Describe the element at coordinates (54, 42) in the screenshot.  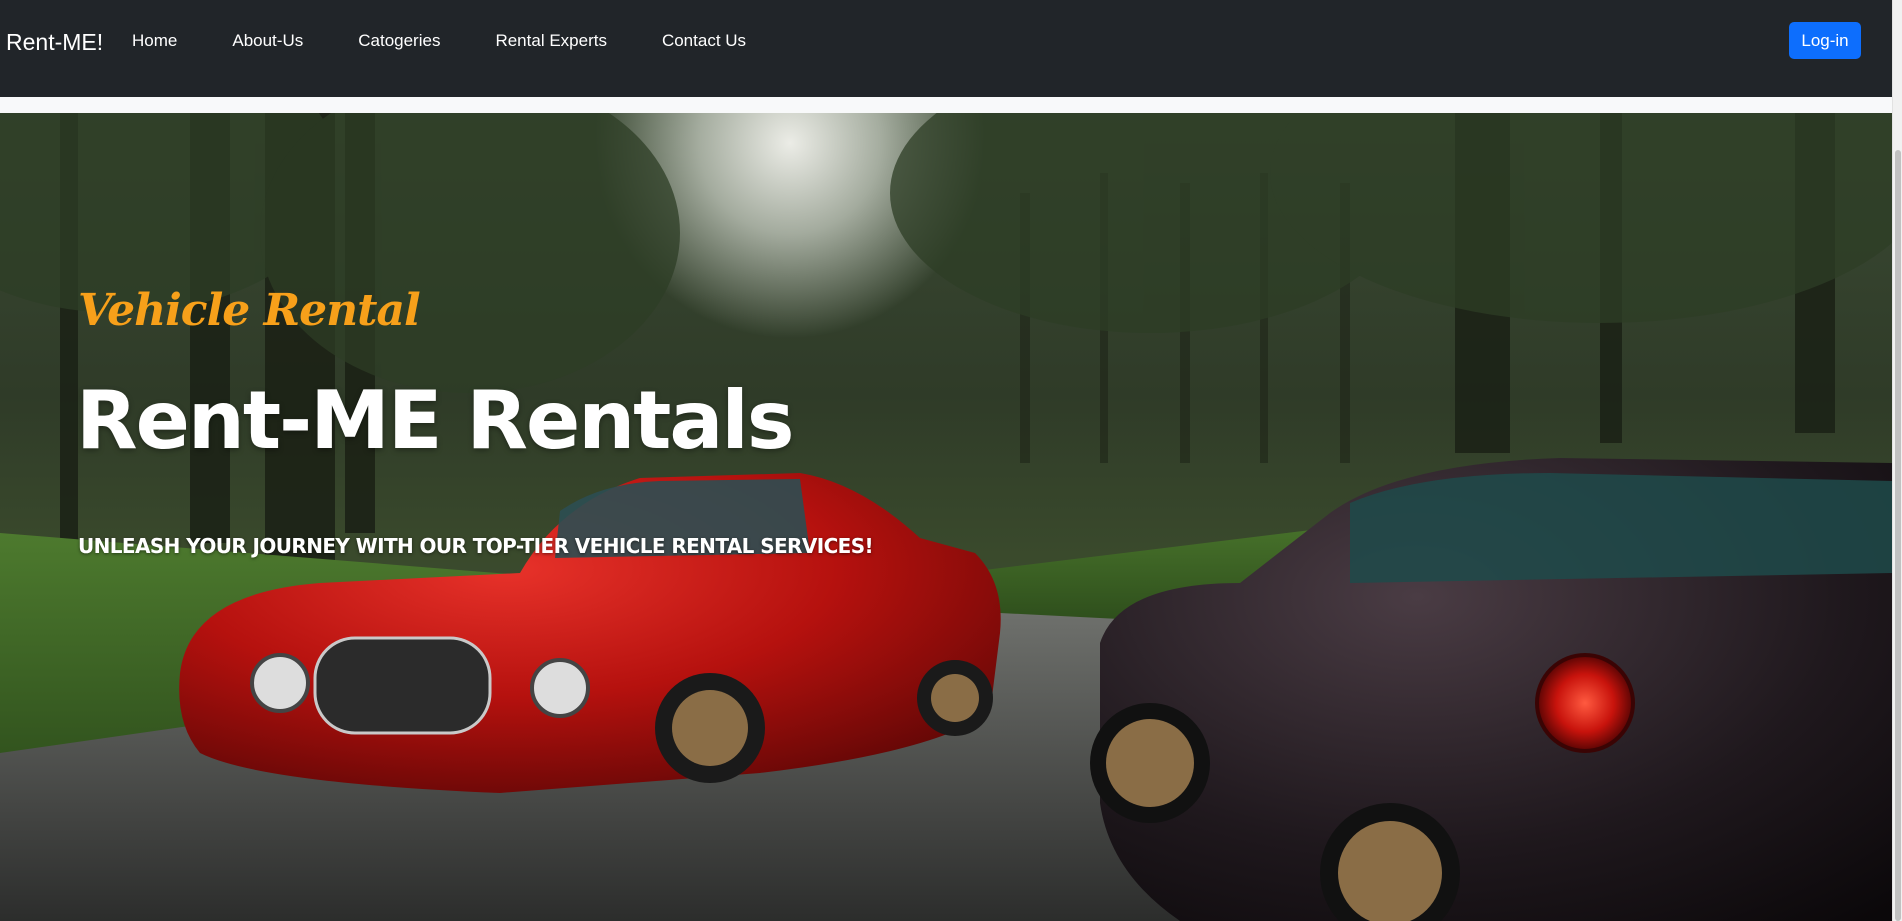
I see `brand-logo-link: Rent-ME!` at that location.